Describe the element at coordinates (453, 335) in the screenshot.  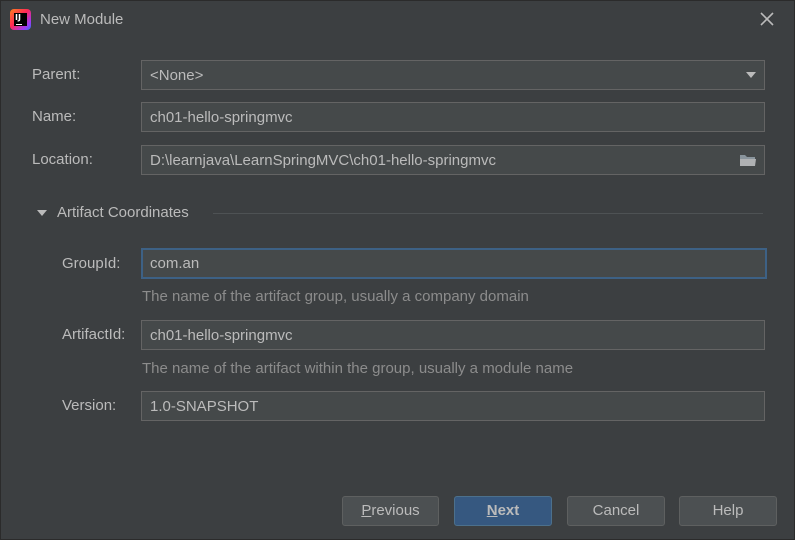
I see `artifactid-field: ch01-hello-springmvc` at that location.